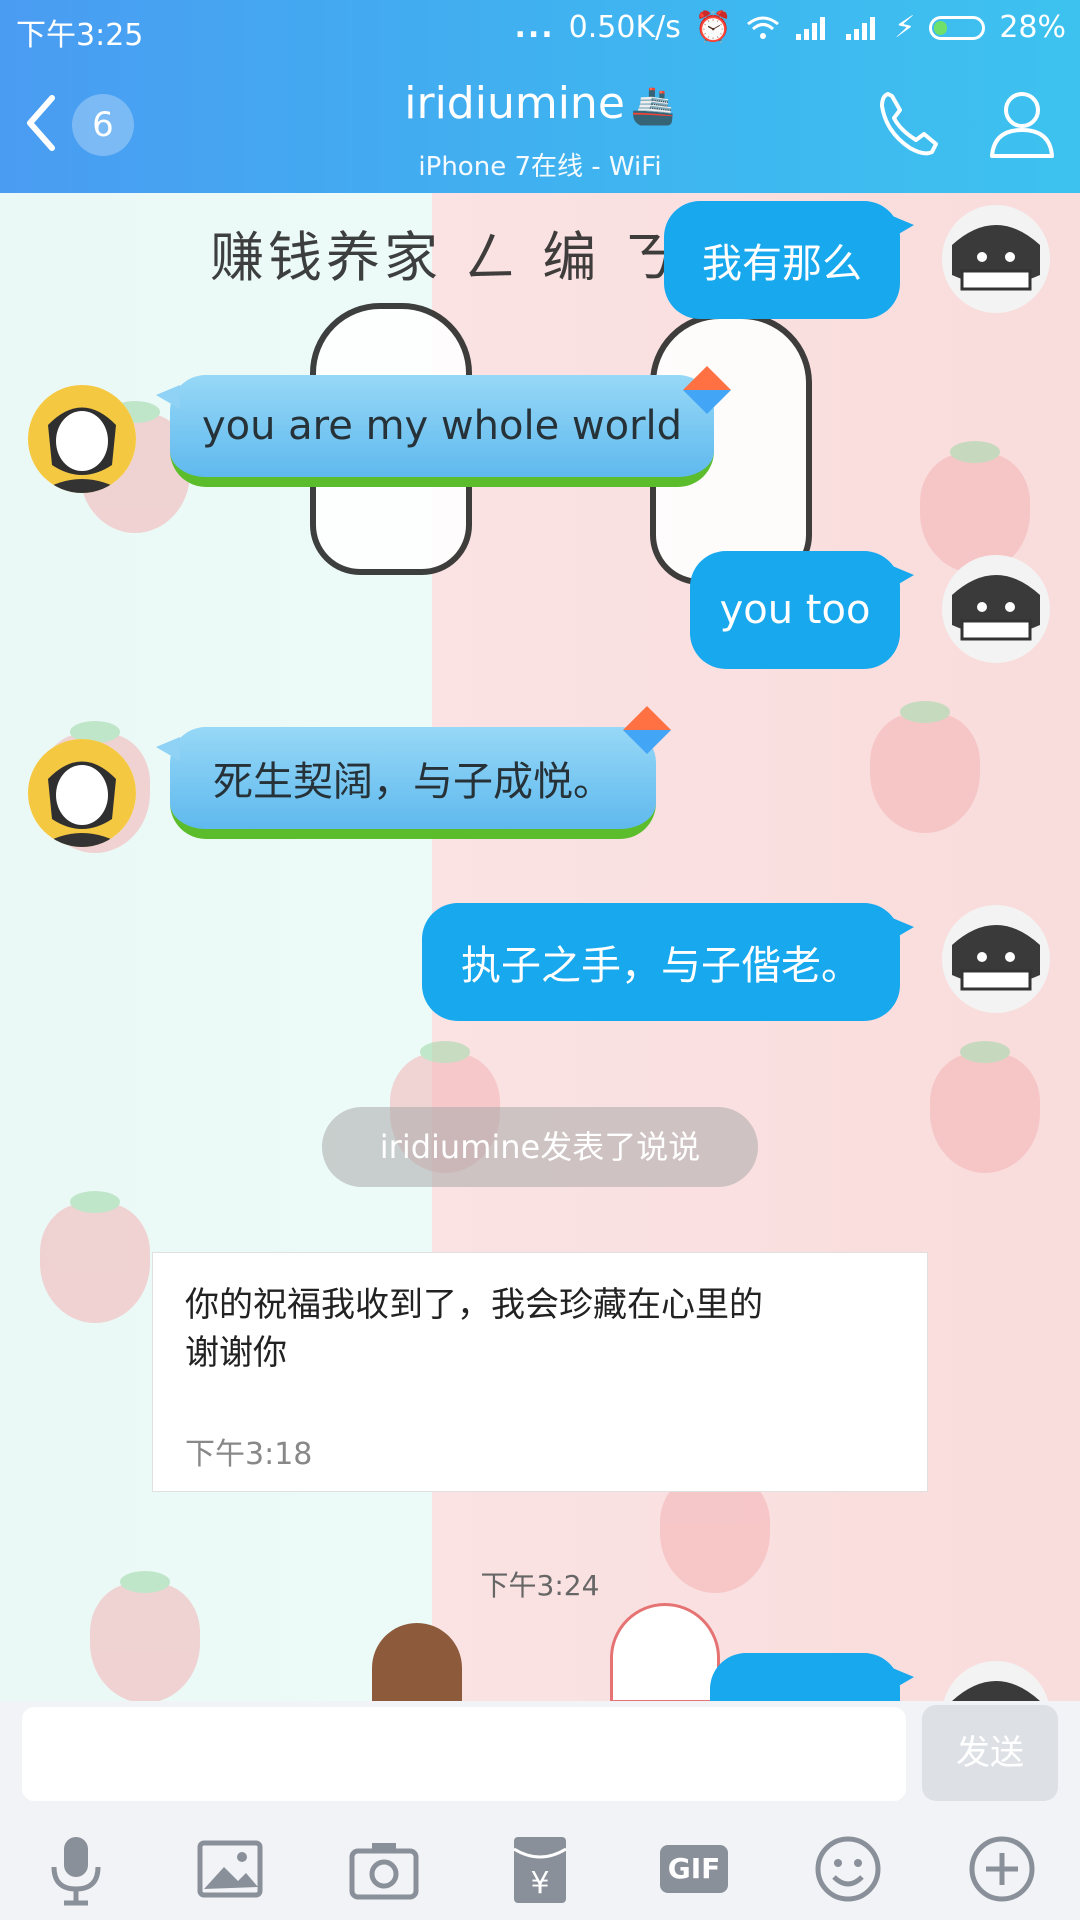 This screenshot has width=1080, height=1920. What do you see at coordinates (957, 27) in the screenshot?
I see `battery-icon` at bounding box center [957, 27].